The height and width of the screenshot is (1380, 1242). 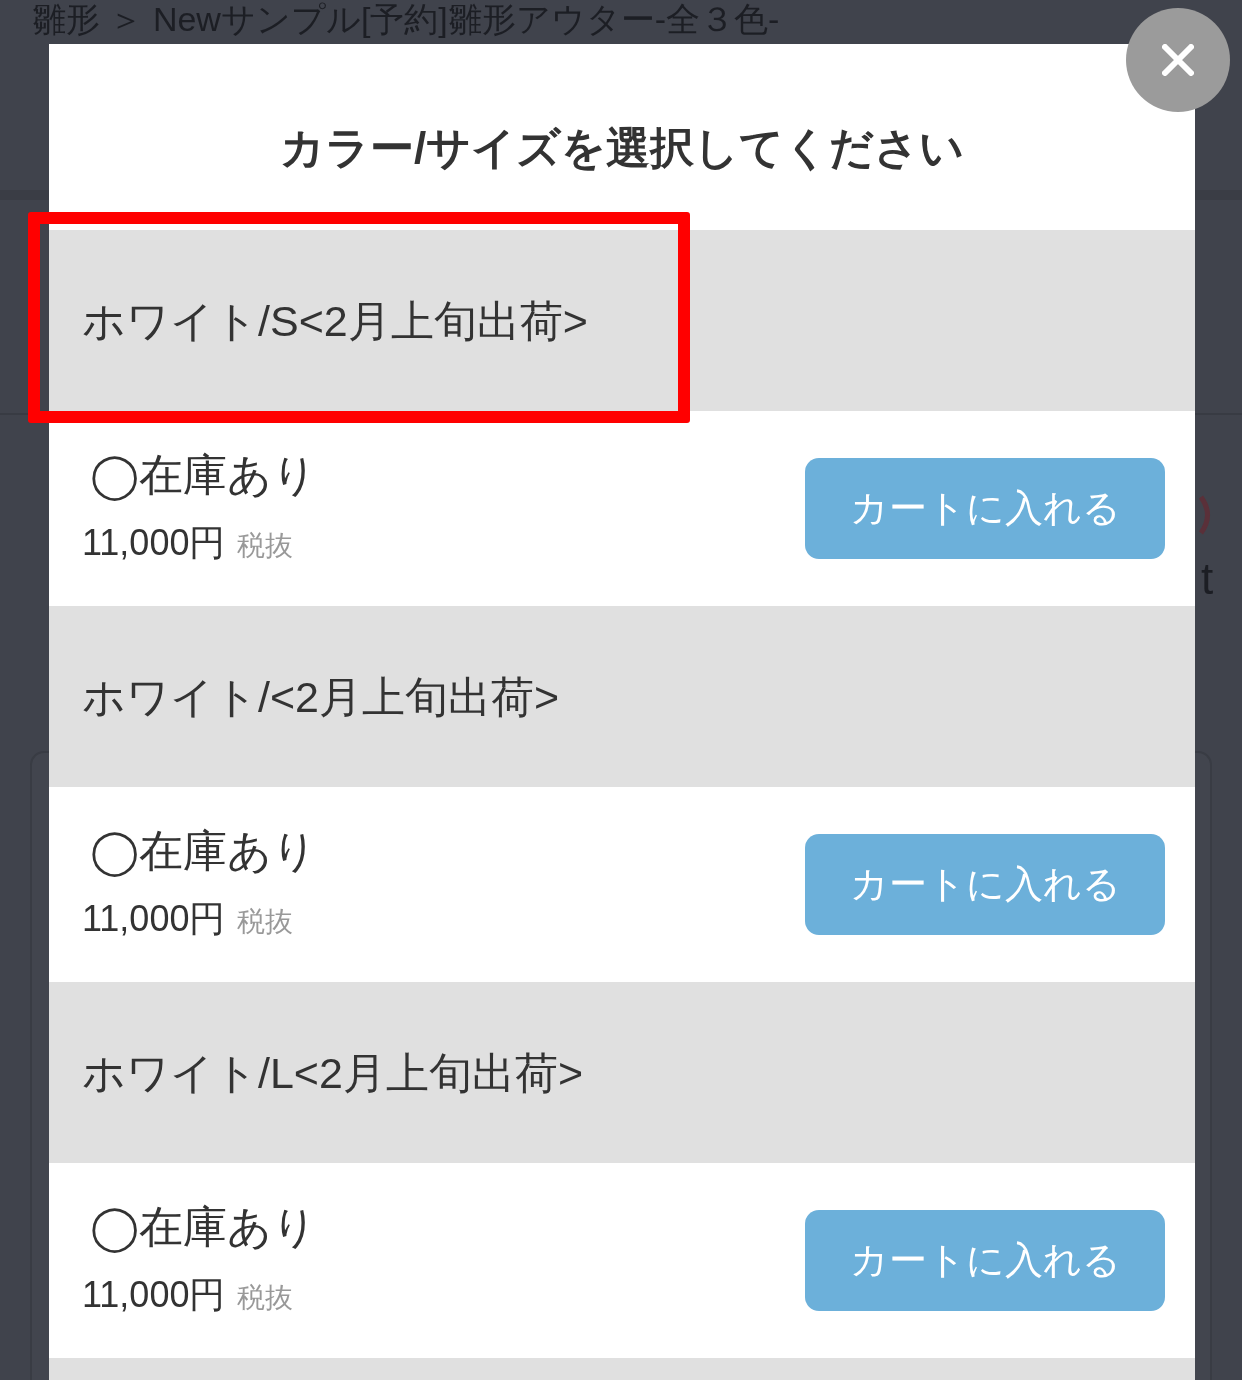 I want to click on variant-label: ホワイト/S<2月上旬出荷>, so click(x=335, y=321).